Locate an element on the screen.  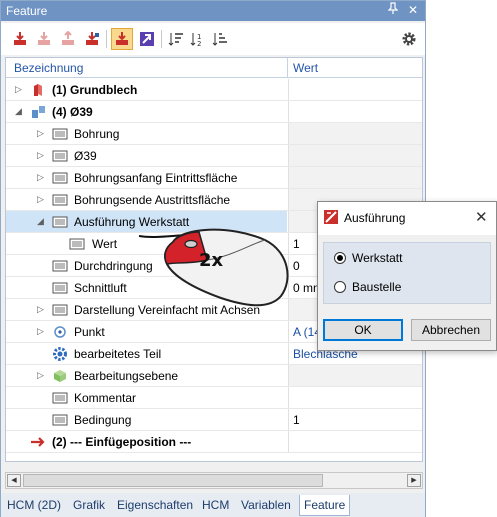
tree-row-kommentar: Kommentar is located at coordinates (214, 398).